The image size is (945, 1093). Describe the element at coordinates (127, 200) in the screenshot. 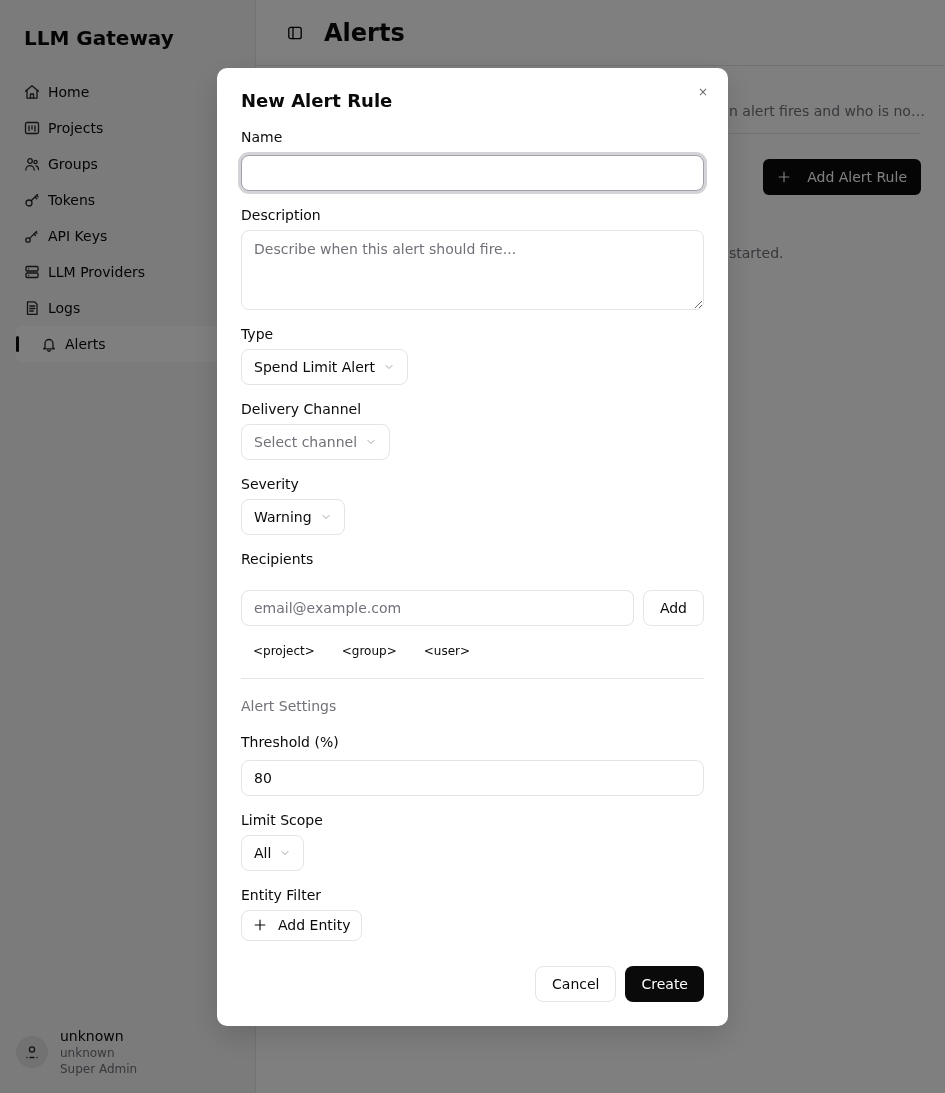

I see `nav-item: Tokens` at that location.